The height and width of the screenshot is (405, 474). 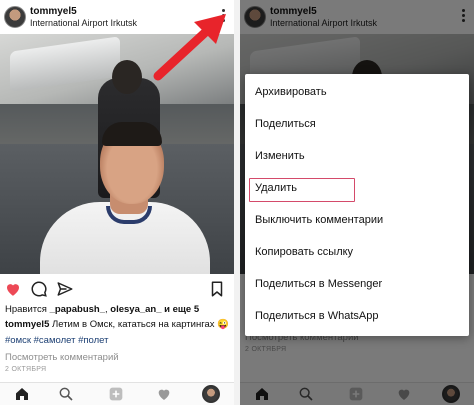 I want to click on post-actions, so click(x=117, y=289).